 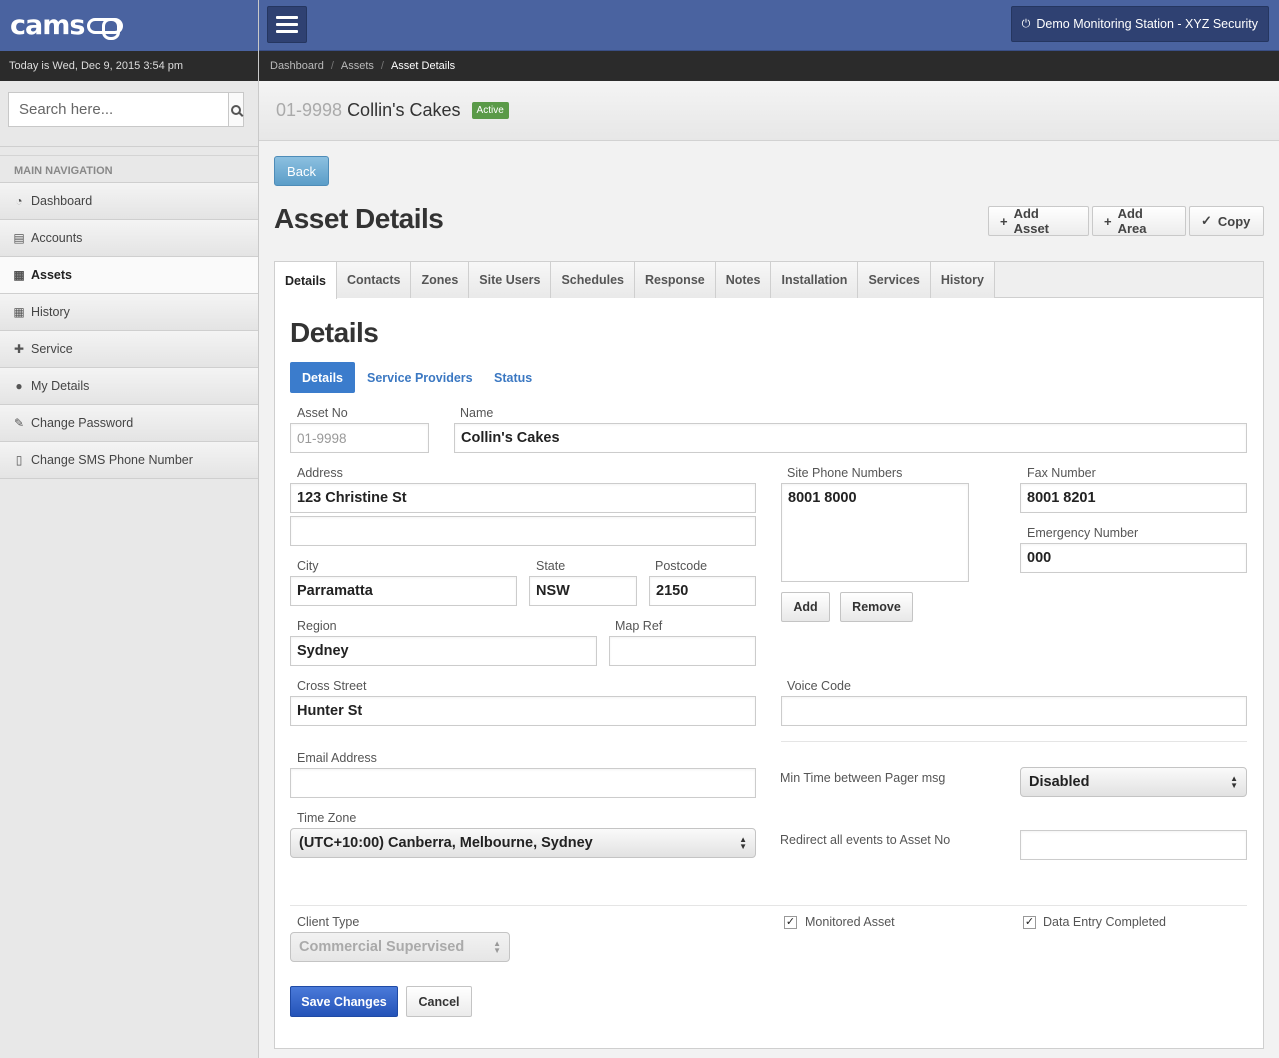 I want to click on sidebar-item-change-sms-phone-number: ▯ Change SMS Phone Number, so click(x=129, y=460).